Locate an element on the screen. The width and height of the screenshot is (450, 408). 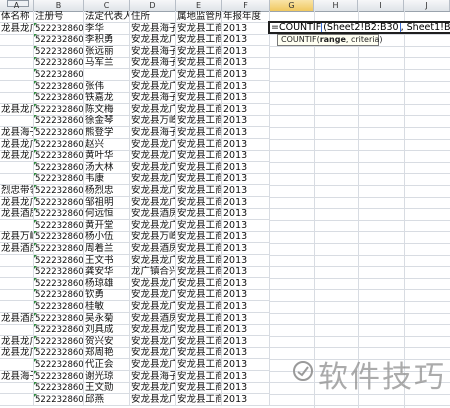
column-header-a: A is located at coordinates (17, 5).